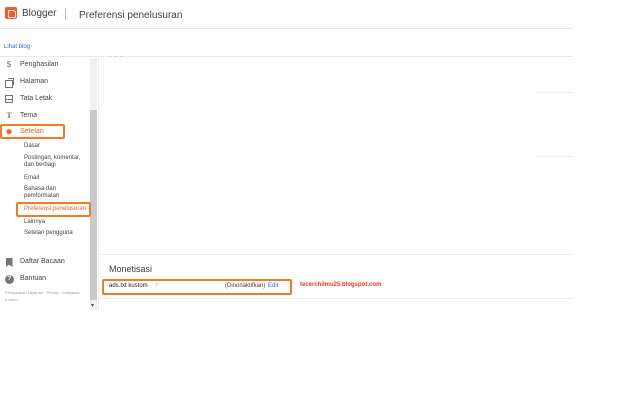 The image size is (640, 400). I want to click on sidebar-item-layout: Tata Letak, so click(45, 100).